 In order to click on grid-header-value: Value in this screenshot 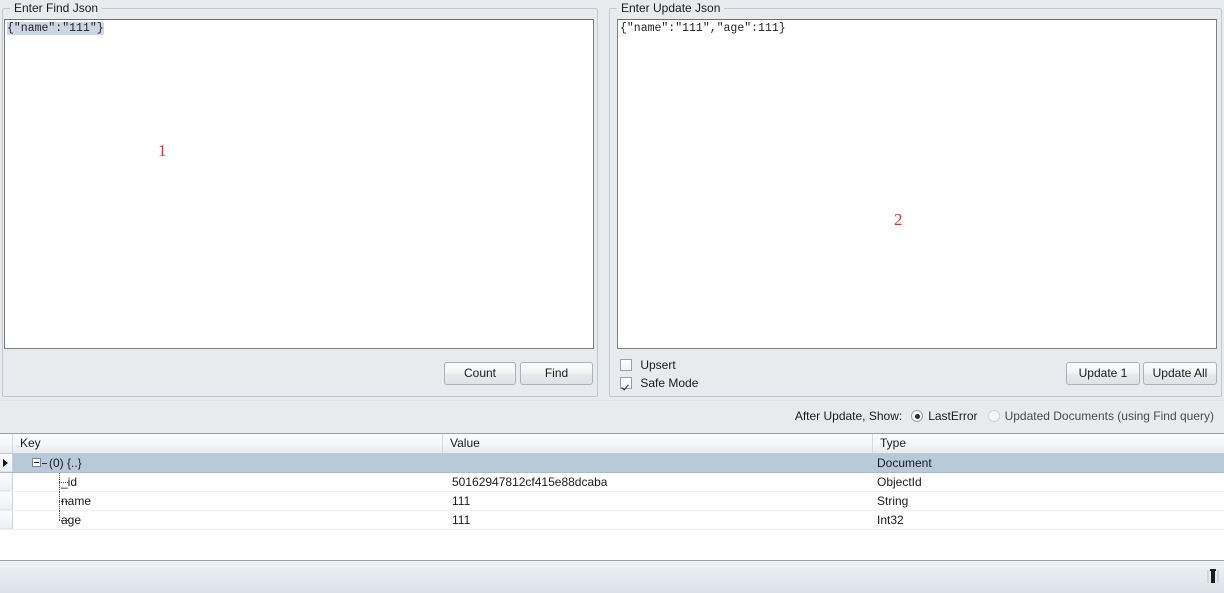, I will do `click(658, 443)`.